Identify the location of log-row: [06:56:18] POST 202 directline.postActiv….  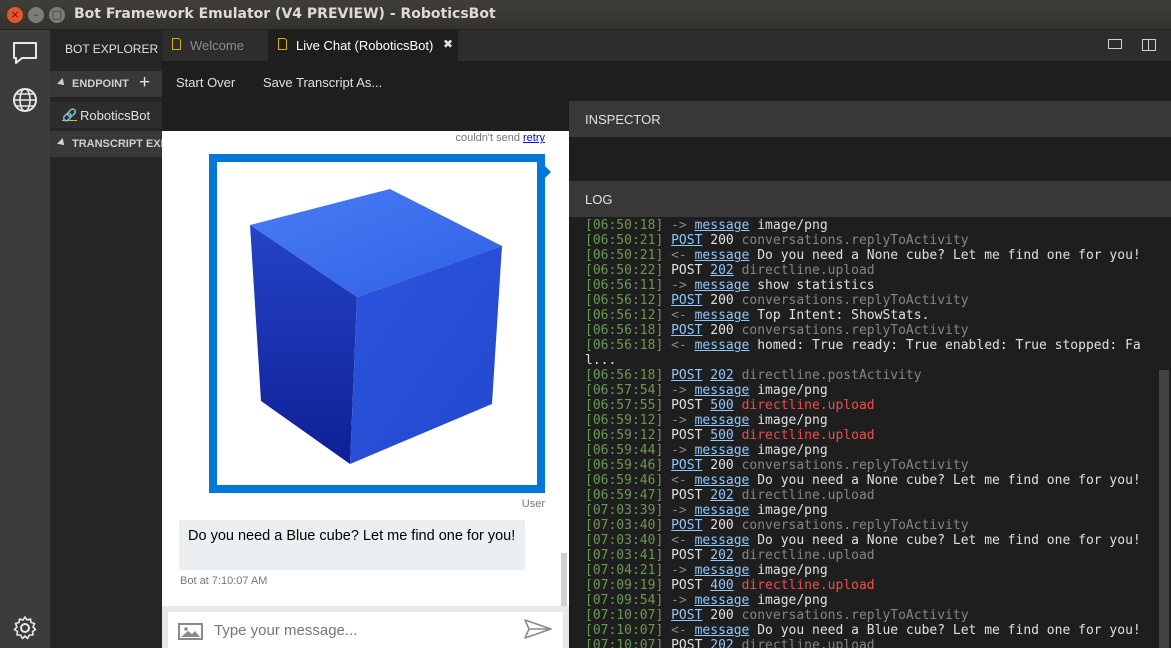
(870, 375).